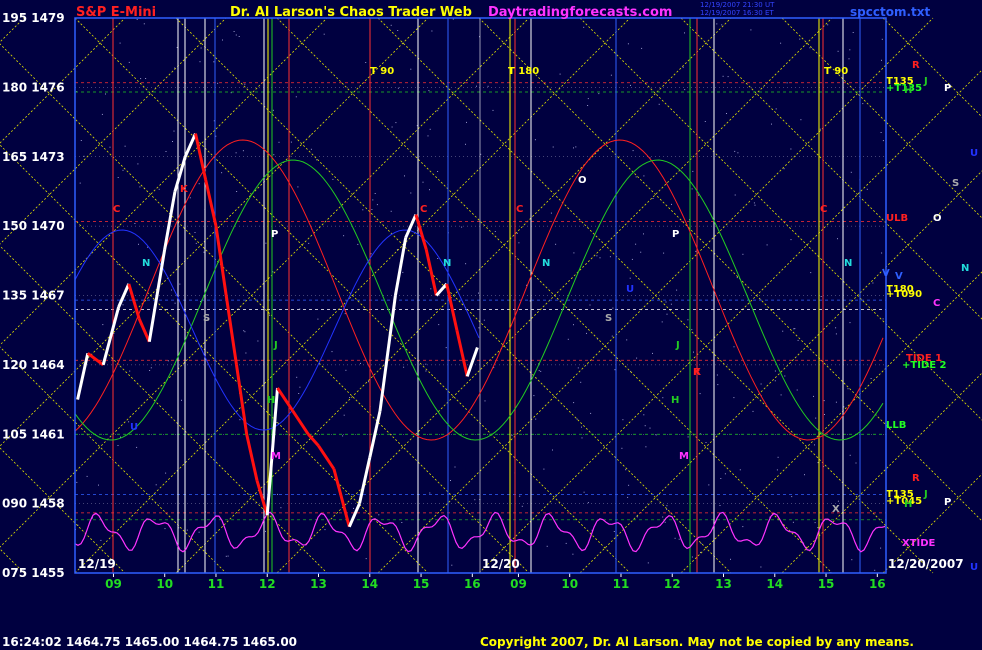 The image size is (982, 650). What do you see at coordinates (919, 543) in the screenshot?
I see `right-level-label: XTIDE` at bounding box center [919, 543].